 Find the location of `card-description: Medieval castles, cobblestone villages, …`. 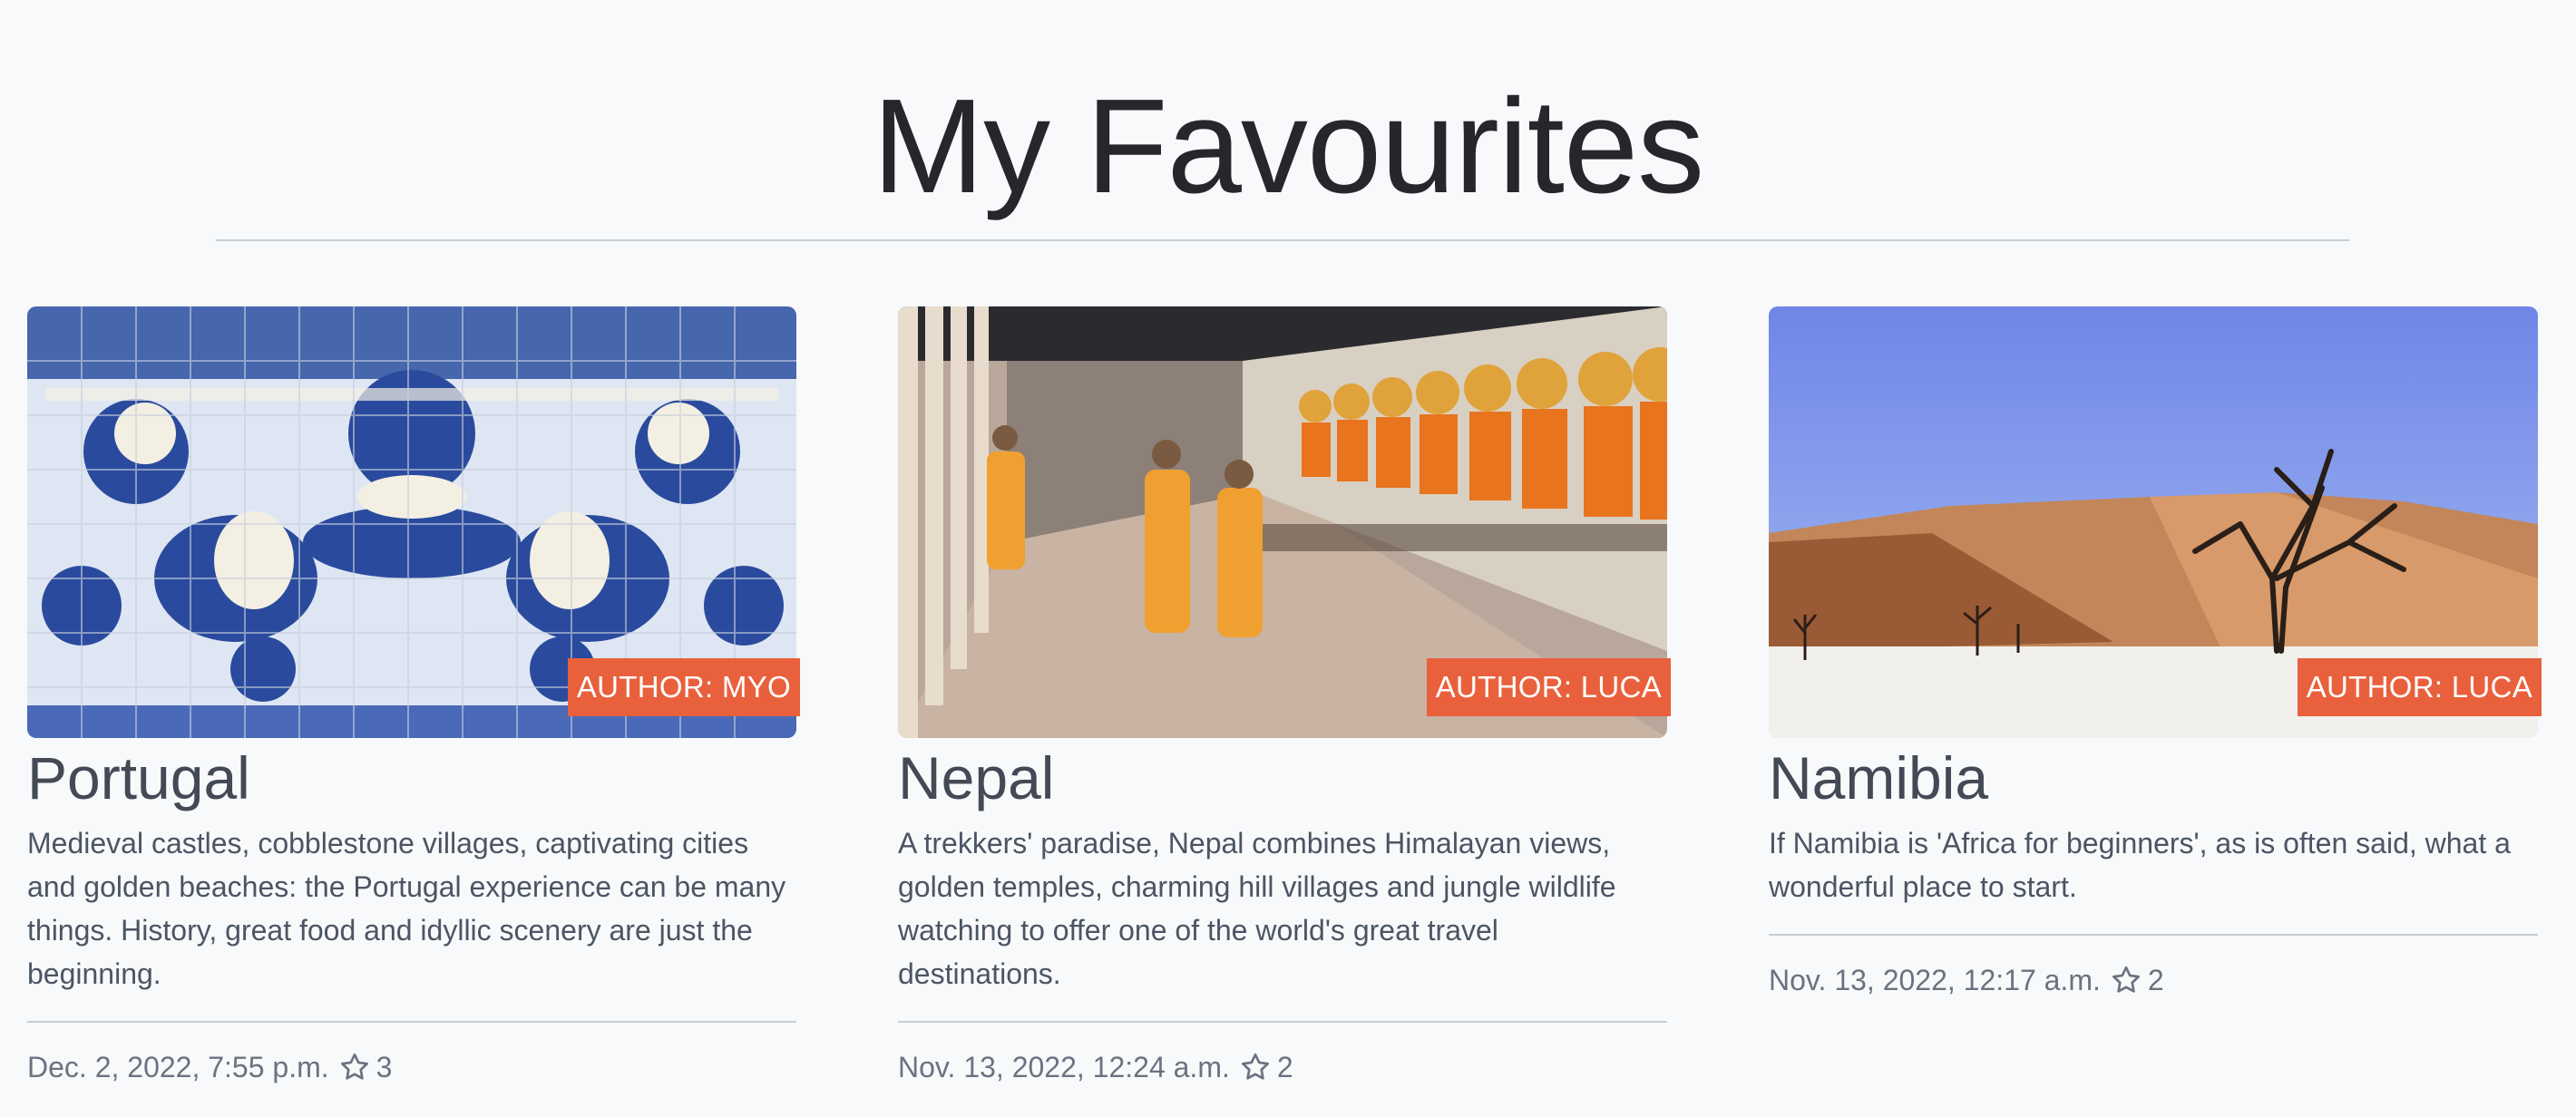

card-description: Medieval castles, cobblestone villages, … is located at coordinates (406, 908).